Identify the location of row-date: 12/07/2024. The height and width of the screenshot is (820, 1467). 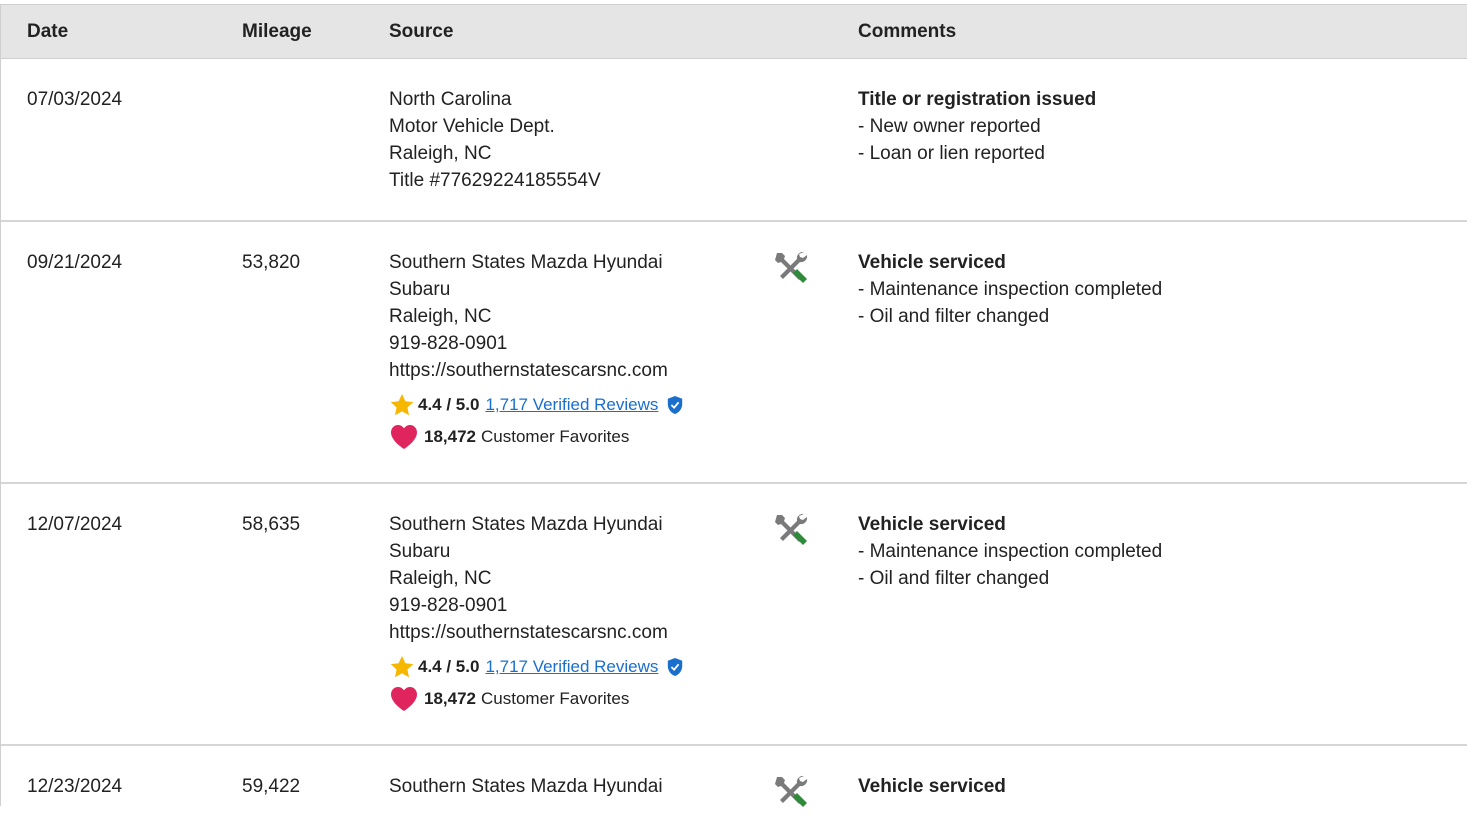
(75, 524).